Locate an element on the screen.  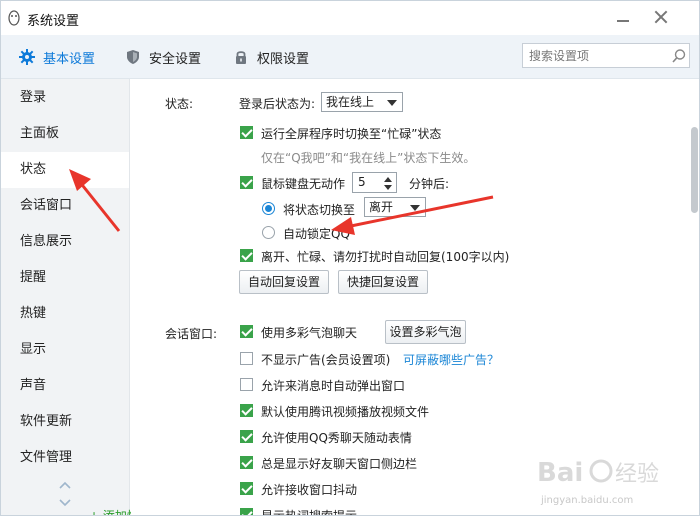
chat-sidebar-label: 总是显示好友聊天窗口侧边栏 is located at coordinates (339, 464).